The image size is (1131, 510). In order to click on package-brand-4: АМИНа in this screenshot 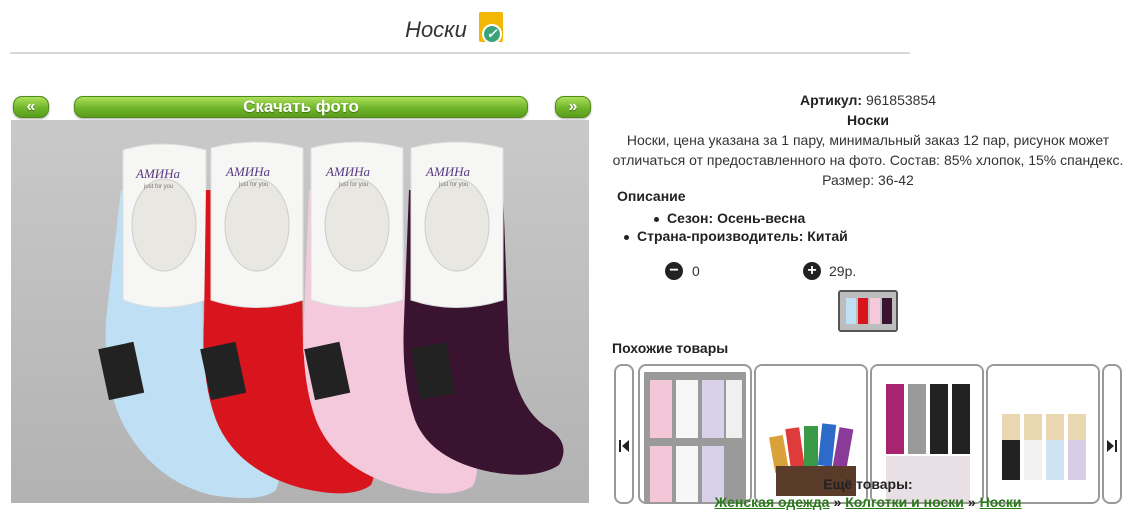, I will do `click(448, 171)`.